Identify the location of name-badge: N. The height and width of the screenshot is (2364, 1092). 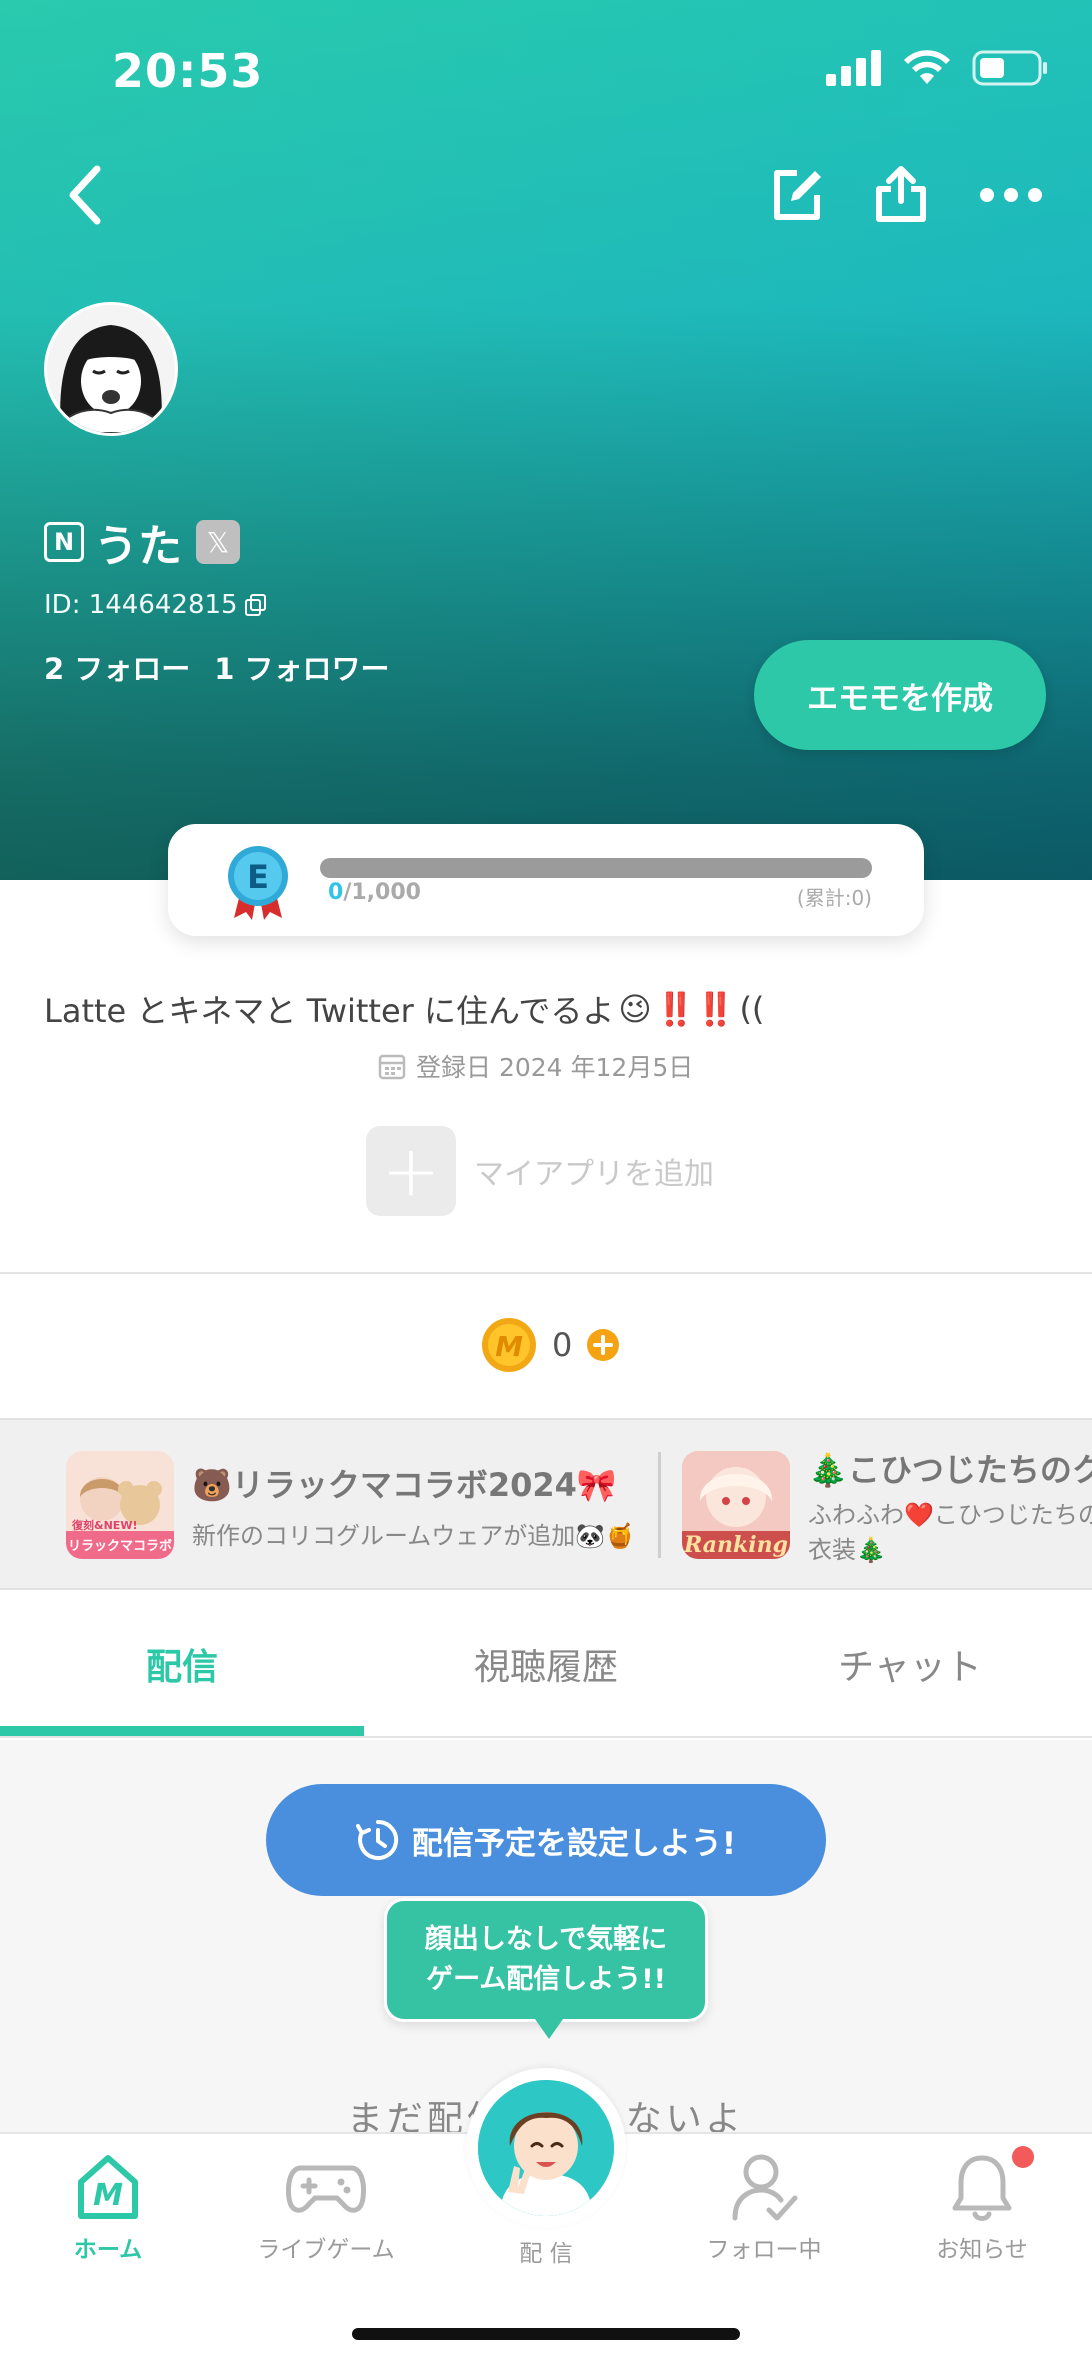
(64, 542).